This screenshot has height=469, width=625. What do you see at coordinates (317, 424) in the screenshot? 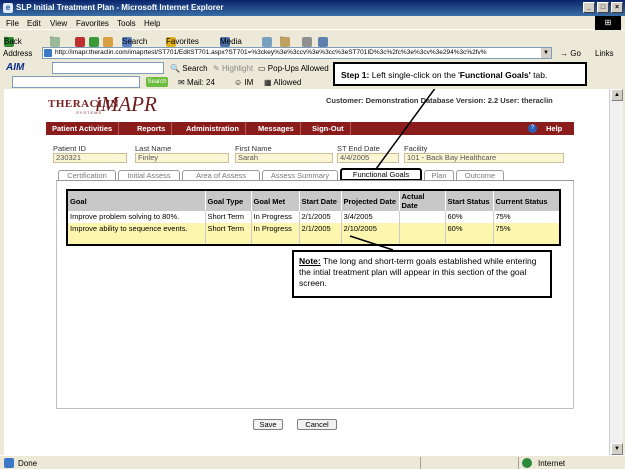
I see `cancel-button: Cancel` at bounding box center [317, 424].